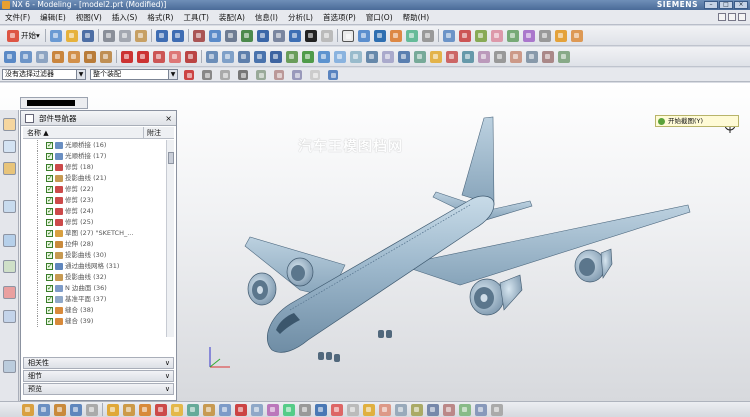 This screenshot has height=417, width=750. What do you see at coordinates (94, 211) in the screenshot?
I see `tree-row: 修剪 (24)` at bounding box center [94, 211].